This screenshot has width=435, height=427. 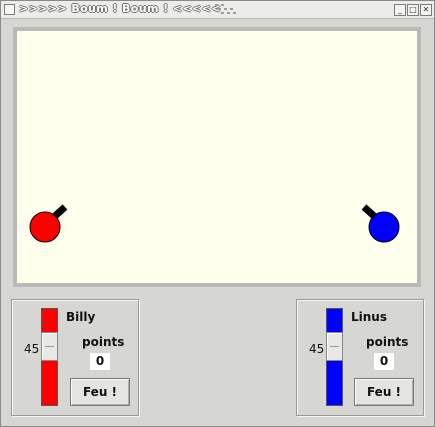 I want to click on angle-slider-linus, so click(x=334, y=357).